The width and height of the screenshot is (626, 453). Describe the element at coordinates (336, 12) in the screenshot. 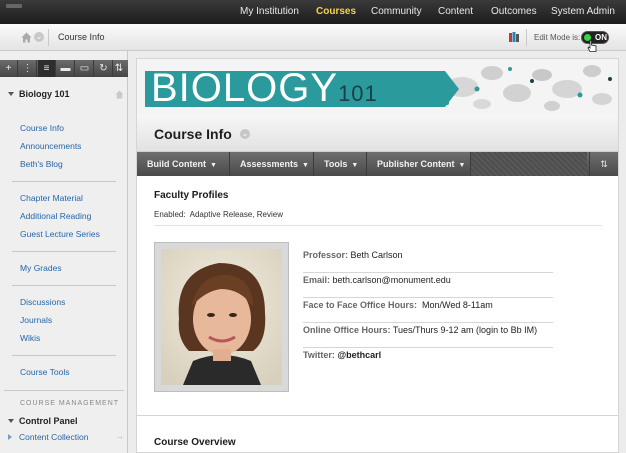

I see `nav-courses: Courses` at that location.